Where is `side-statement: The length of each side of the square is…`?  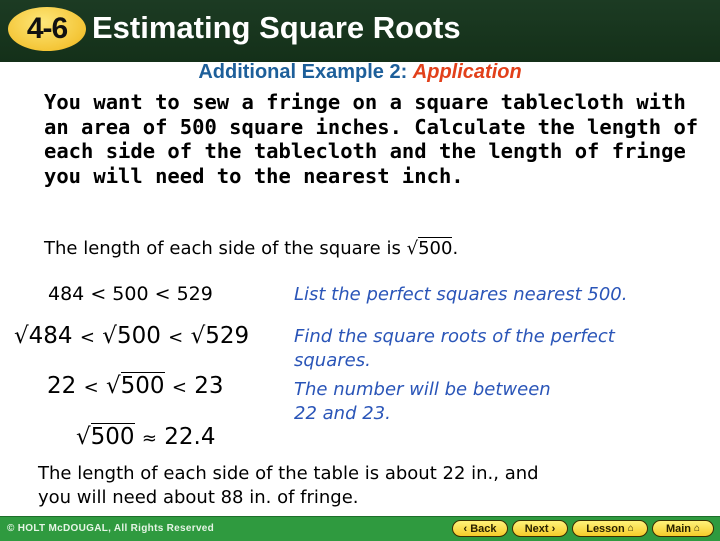
side-statement: The length of each side of the square is… is located at coordinates (251, 248).